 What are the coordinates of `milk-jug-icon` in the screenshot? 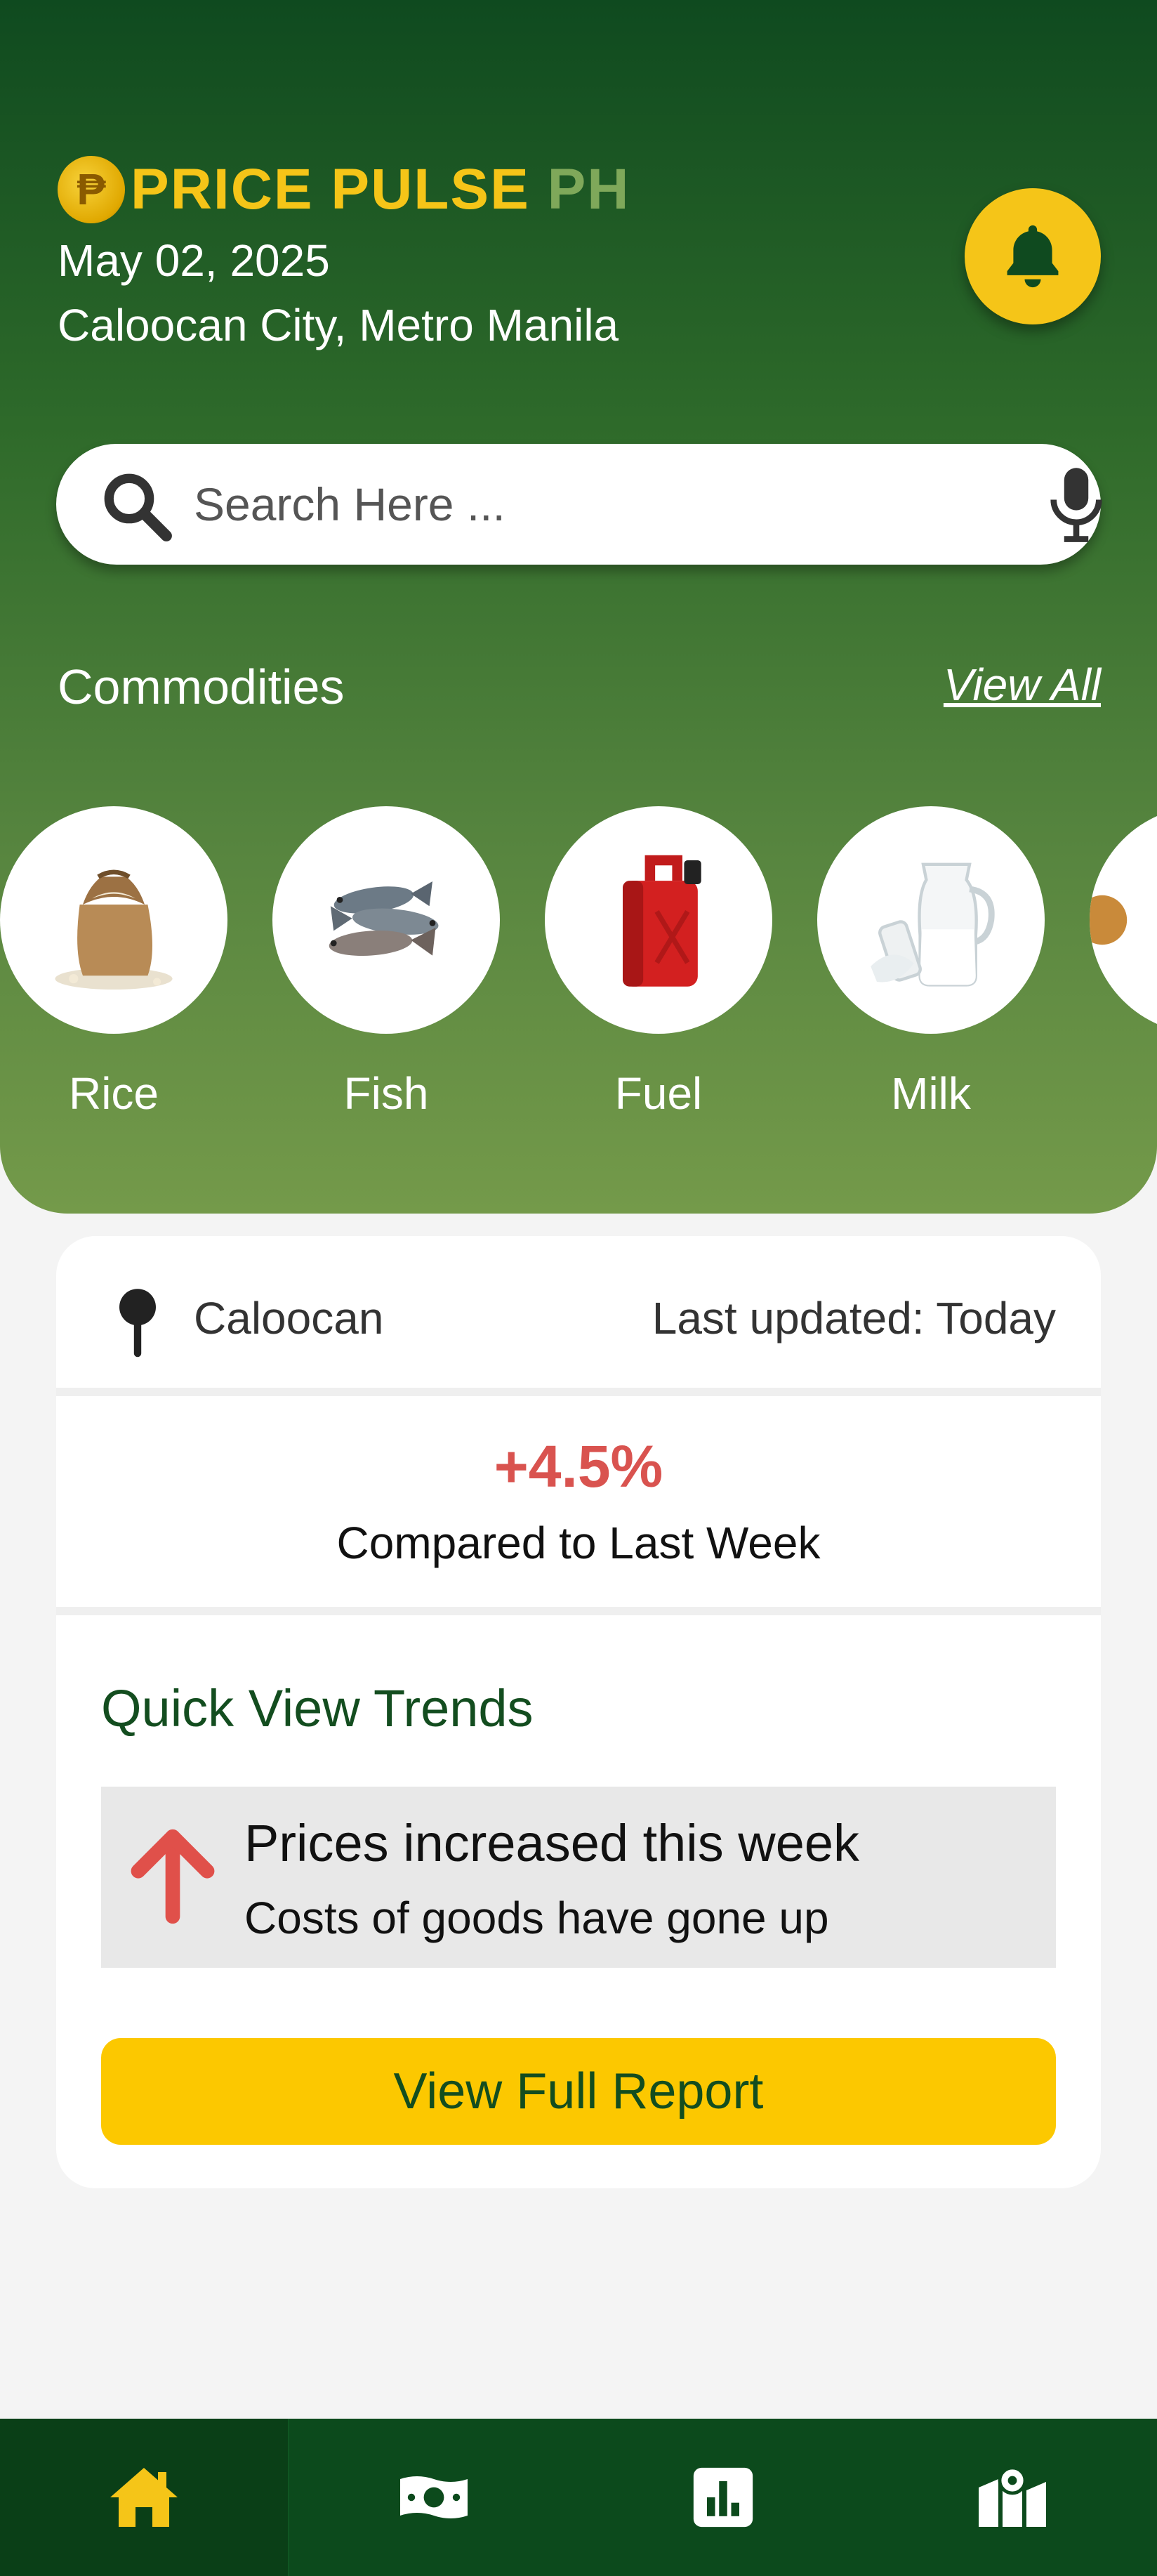 It's located at (933, 924).